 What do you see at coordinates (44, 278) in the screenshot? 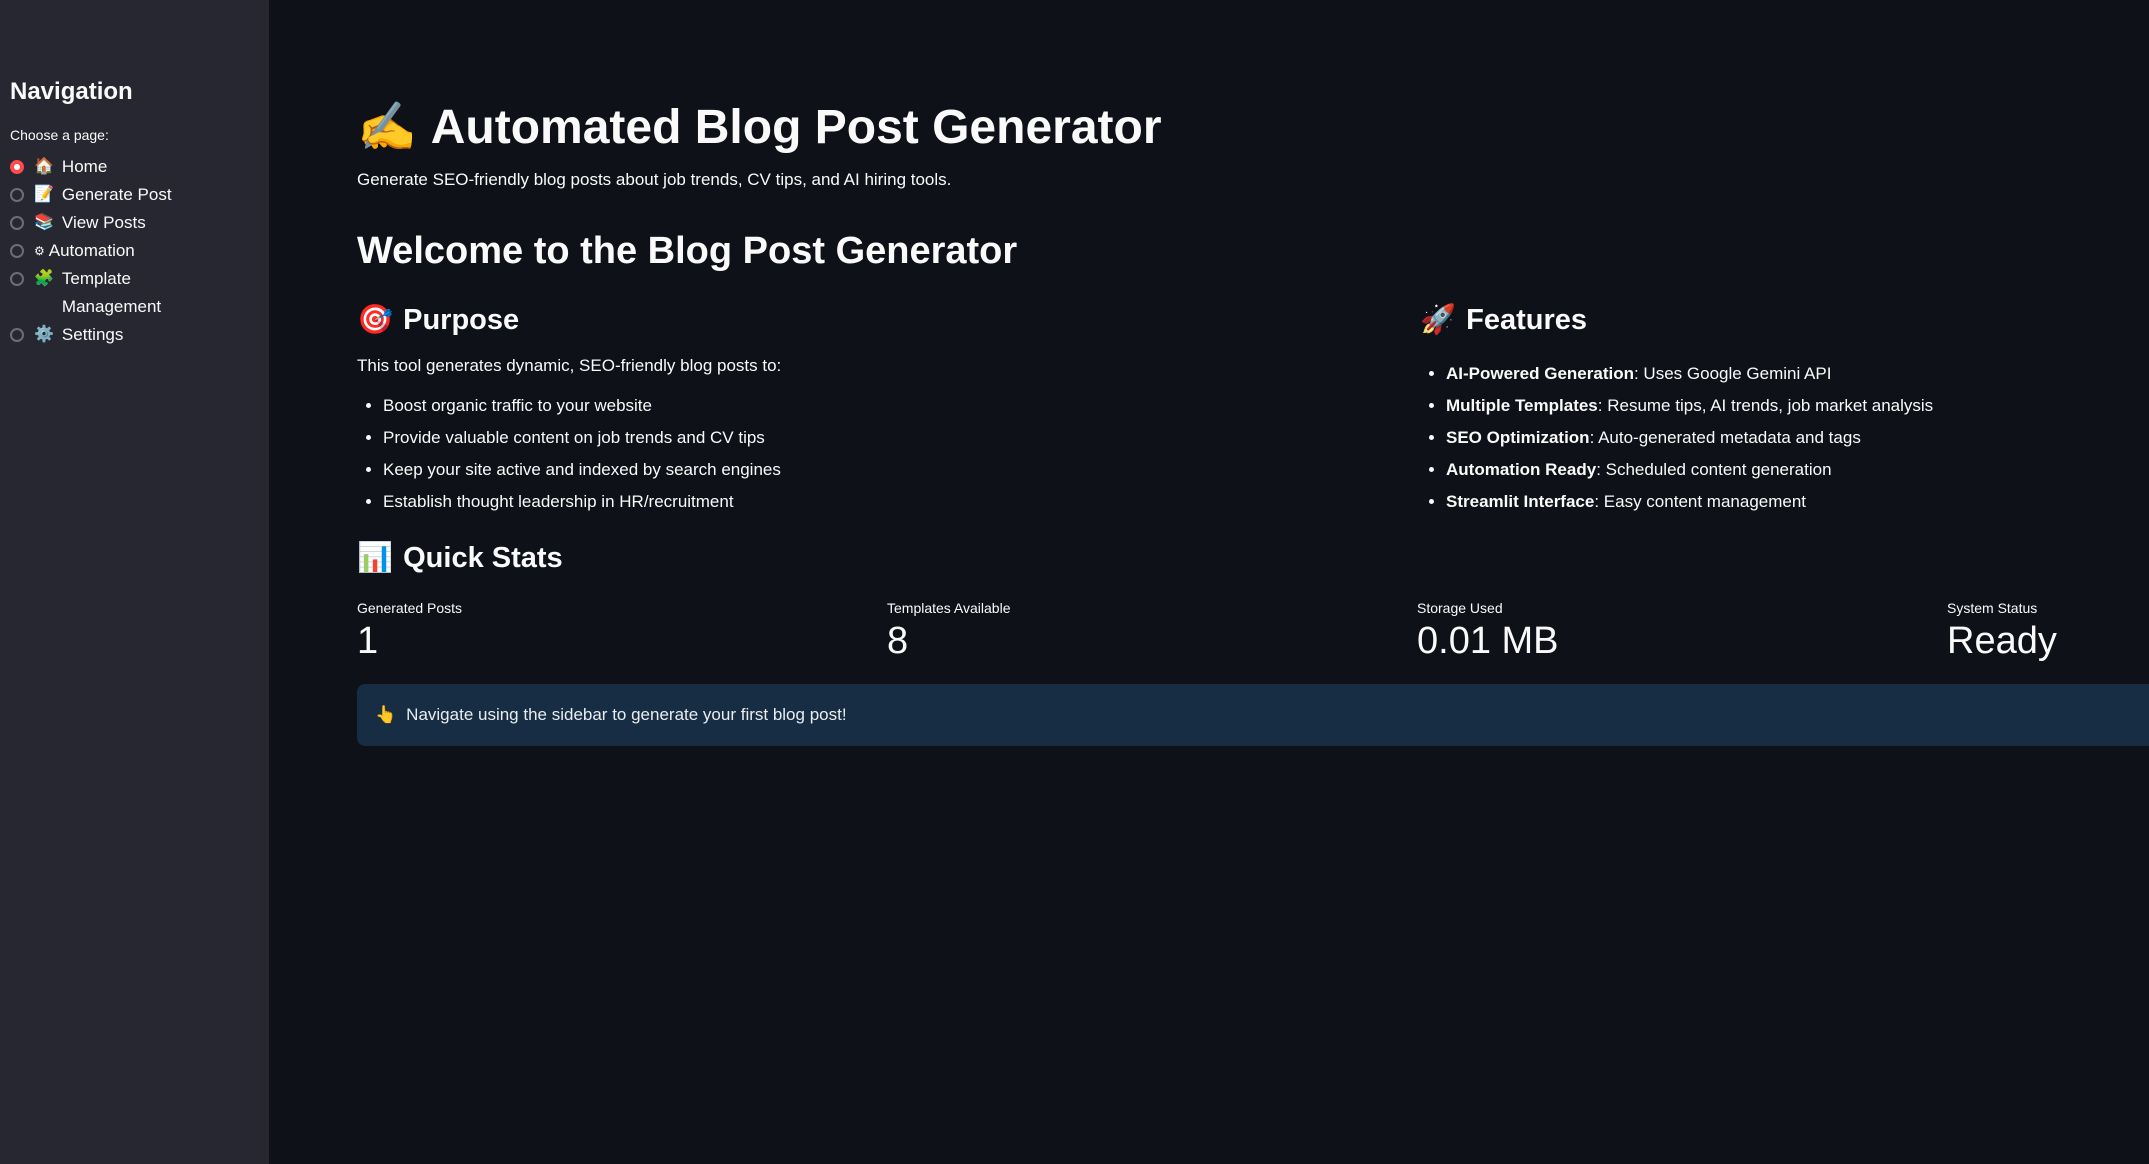
I see `puzzle-icon: 🧩` at bounding box center [44, 278].